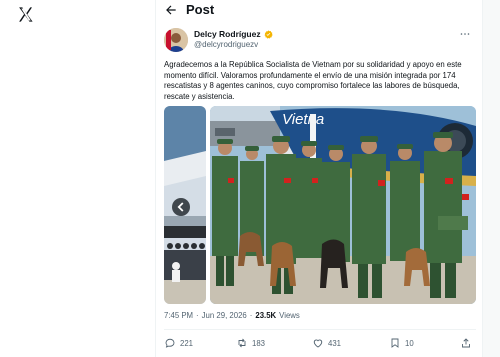 The width and height of the screenshot is (500, 357). Describe the element at coordinates (326, 343) in the screenshot. I see `like-button: 431` at that location.